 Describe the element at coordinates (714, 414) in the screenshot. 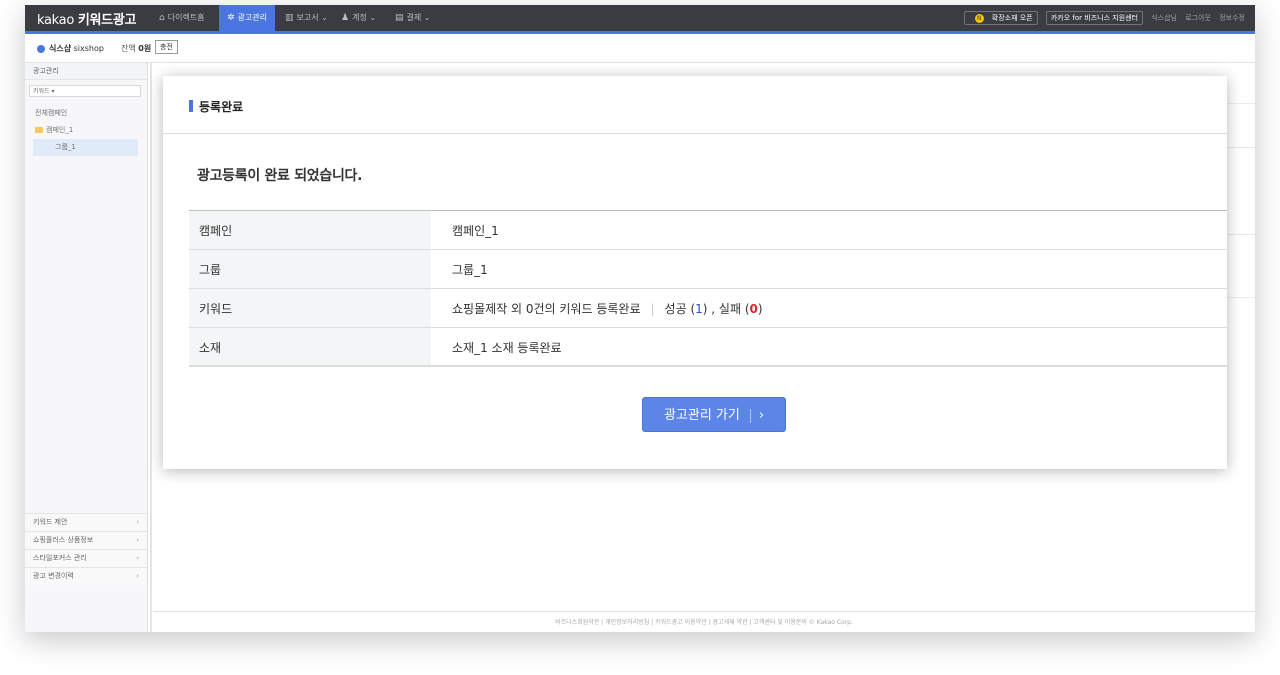

I see `go-to-ad-management-button: 광고관리 가기 ›` at that location.